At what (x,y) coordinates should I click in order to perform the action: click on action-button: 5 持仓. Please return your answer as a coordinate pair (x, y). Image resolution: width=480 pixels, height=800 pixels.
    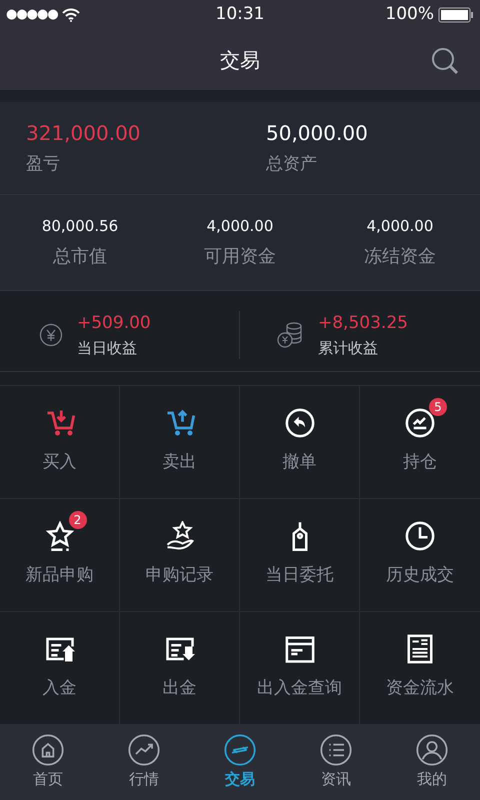
    Looking at the image, I should click on (420, 442).